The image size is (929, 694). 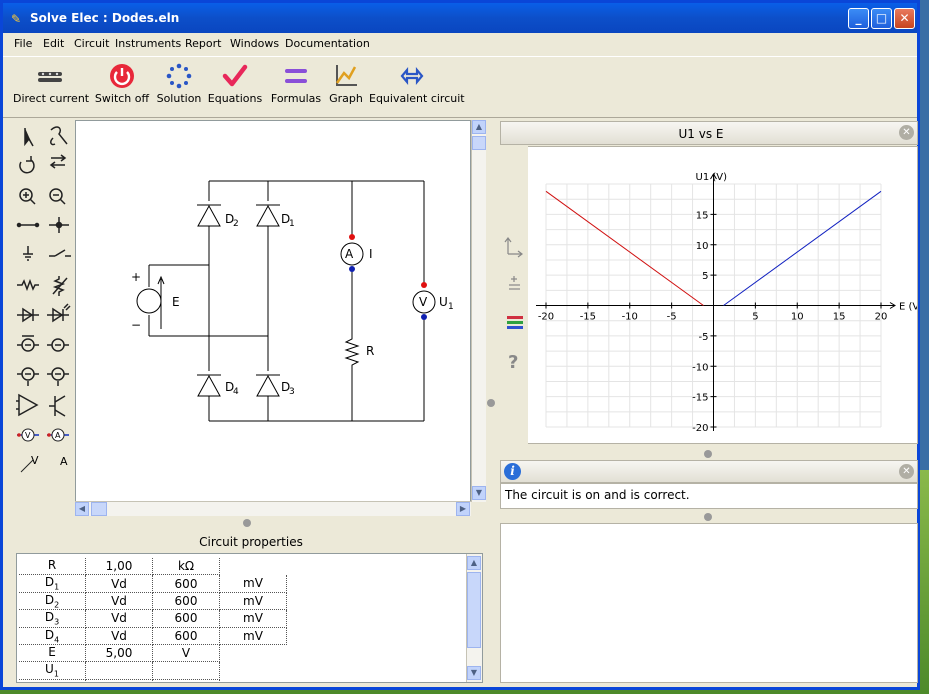 I want to click on graph-button: Graph, so click(x=346, y=84).